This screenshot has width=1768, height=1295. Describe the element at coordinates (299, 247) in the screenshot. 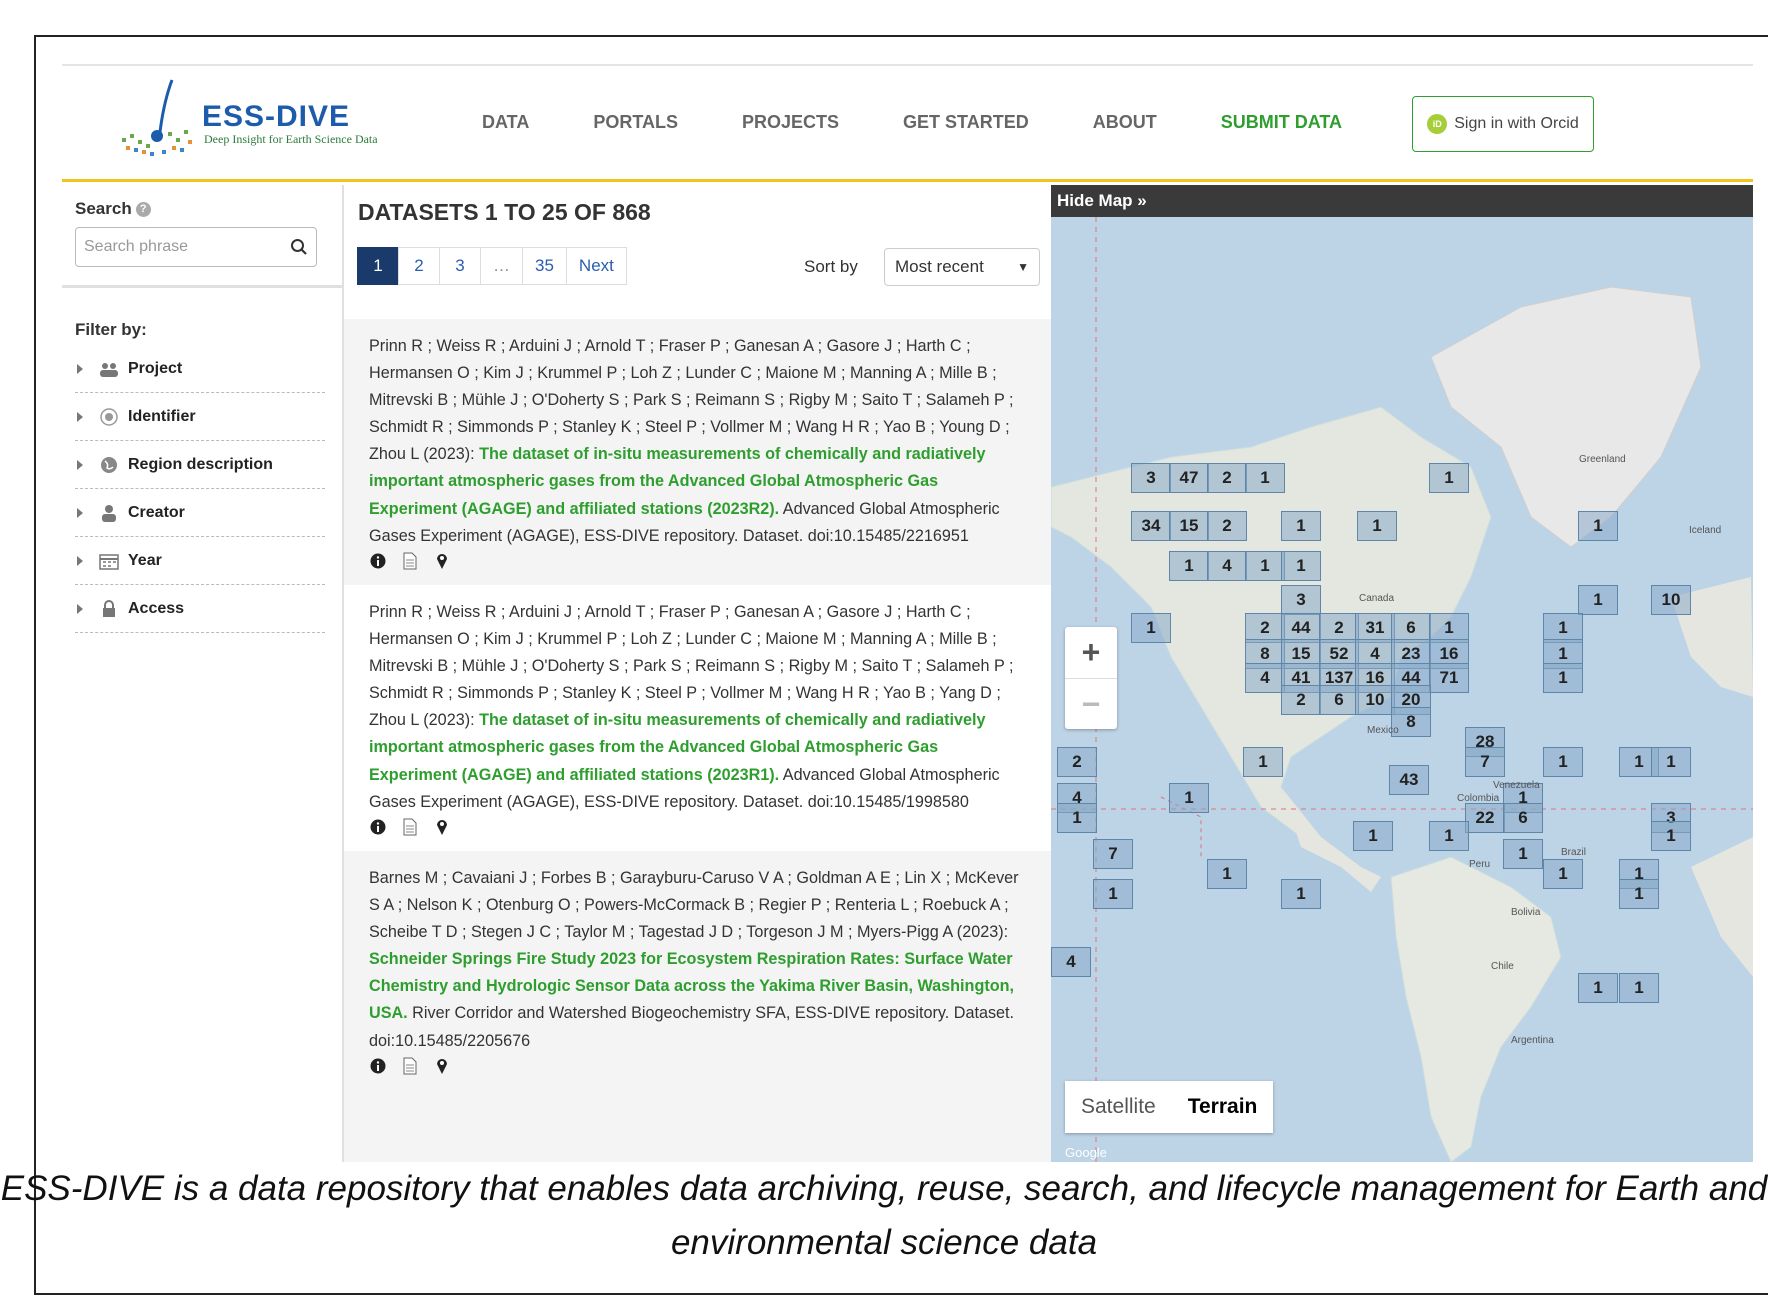

I see `search-icon` at that location.